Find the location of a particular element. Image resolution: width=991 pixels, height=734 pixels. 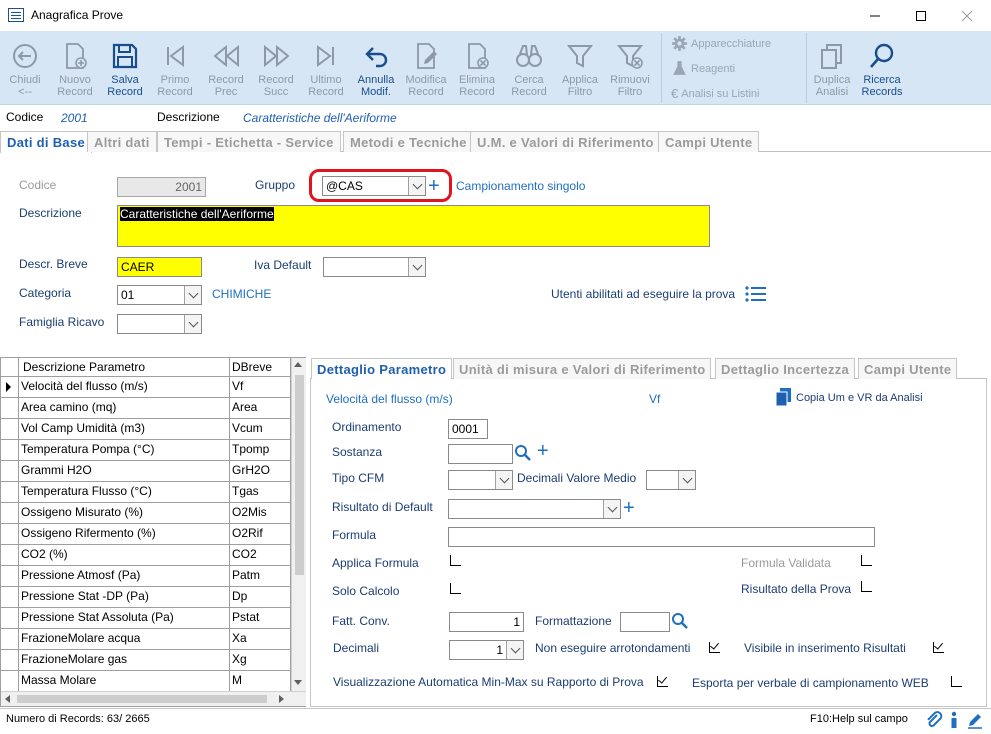

cell-descrizione: FrazioneMolare acqua is located at coordinates (124, 639).